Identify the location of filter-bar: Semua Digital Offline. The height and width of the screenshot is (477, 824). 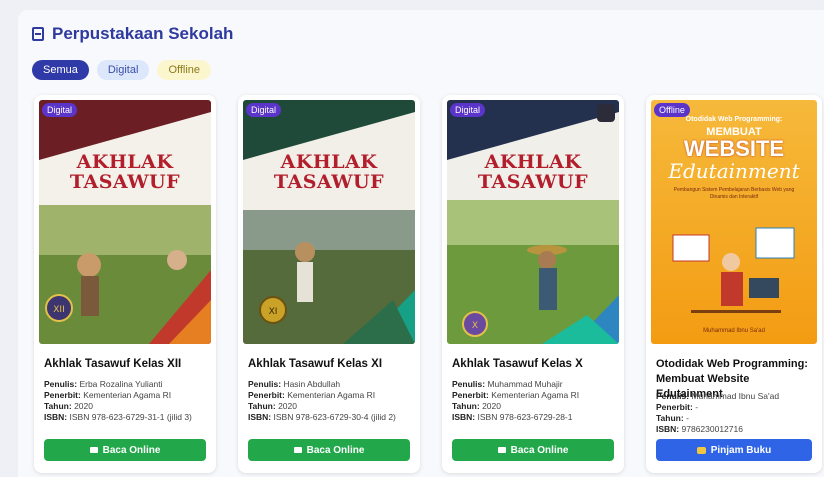
(122, 70).